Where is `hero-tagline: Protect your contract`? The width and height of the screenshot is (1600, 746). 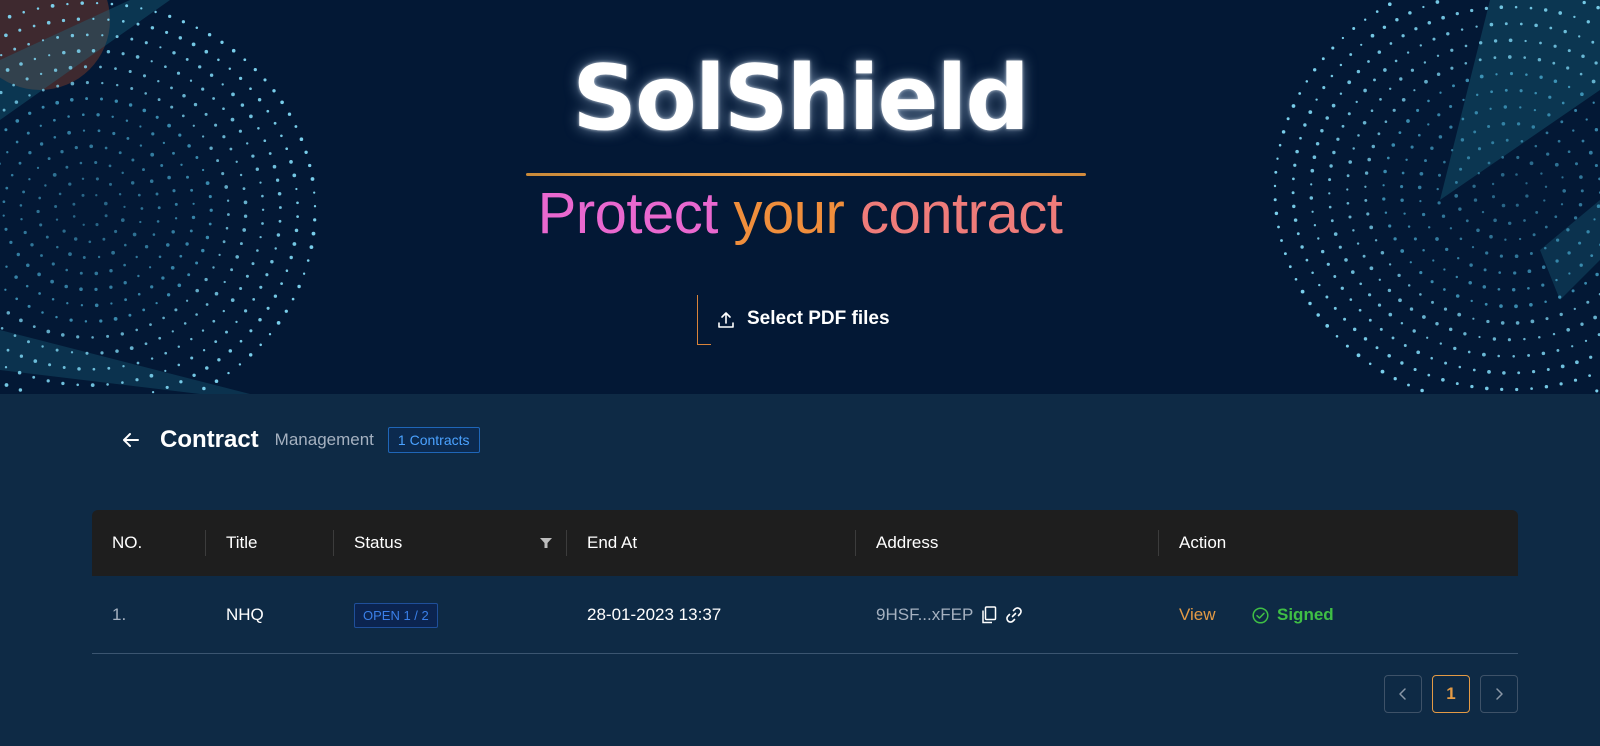
hero-tagline: Protect your contract is located at coordinates (800, 213).